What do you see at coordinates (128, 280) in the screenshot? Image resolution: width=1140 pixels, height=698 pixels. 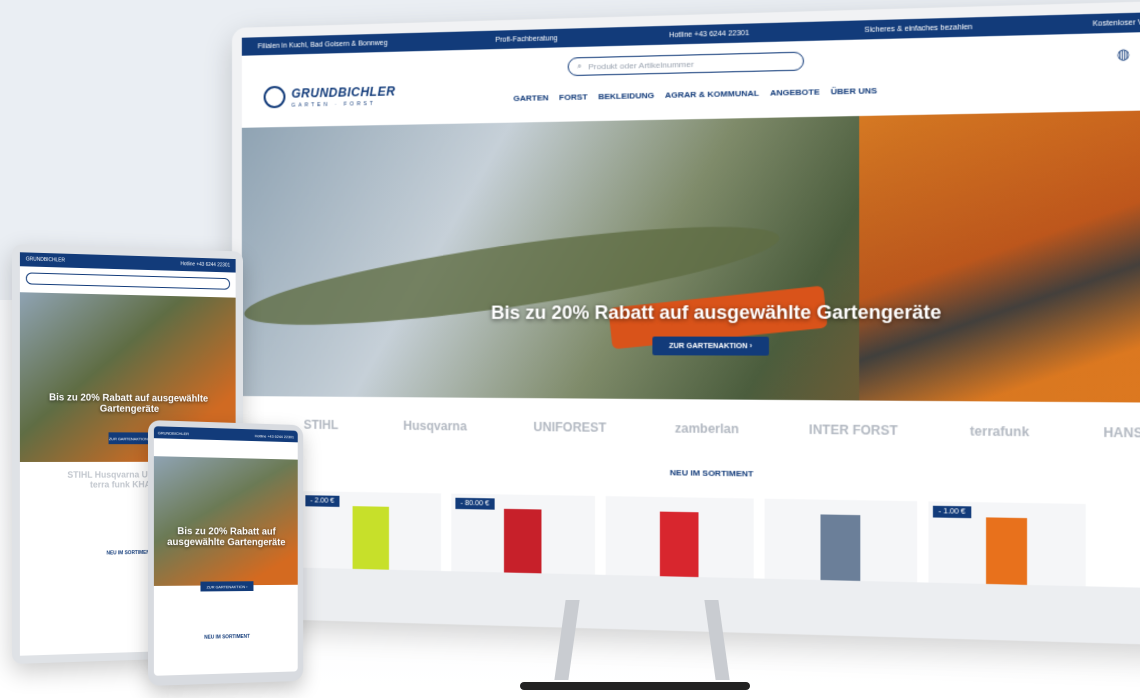 I see `tablet-search-input` at bounding box center [128, 280].